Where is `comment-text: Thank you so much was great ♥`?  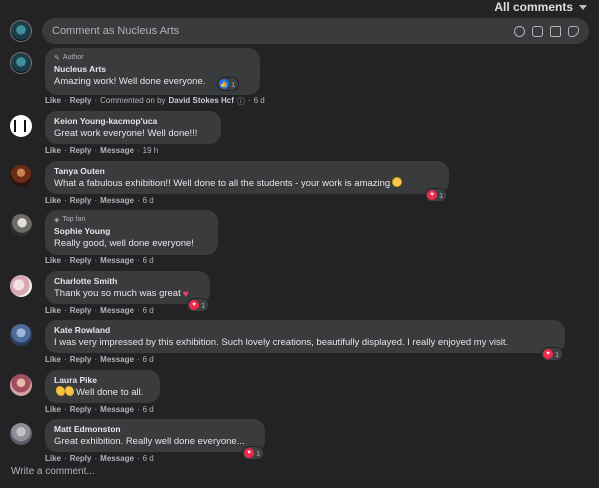 comment-text: Thank you so much was great ♥ is located at coordinates (127, 293).